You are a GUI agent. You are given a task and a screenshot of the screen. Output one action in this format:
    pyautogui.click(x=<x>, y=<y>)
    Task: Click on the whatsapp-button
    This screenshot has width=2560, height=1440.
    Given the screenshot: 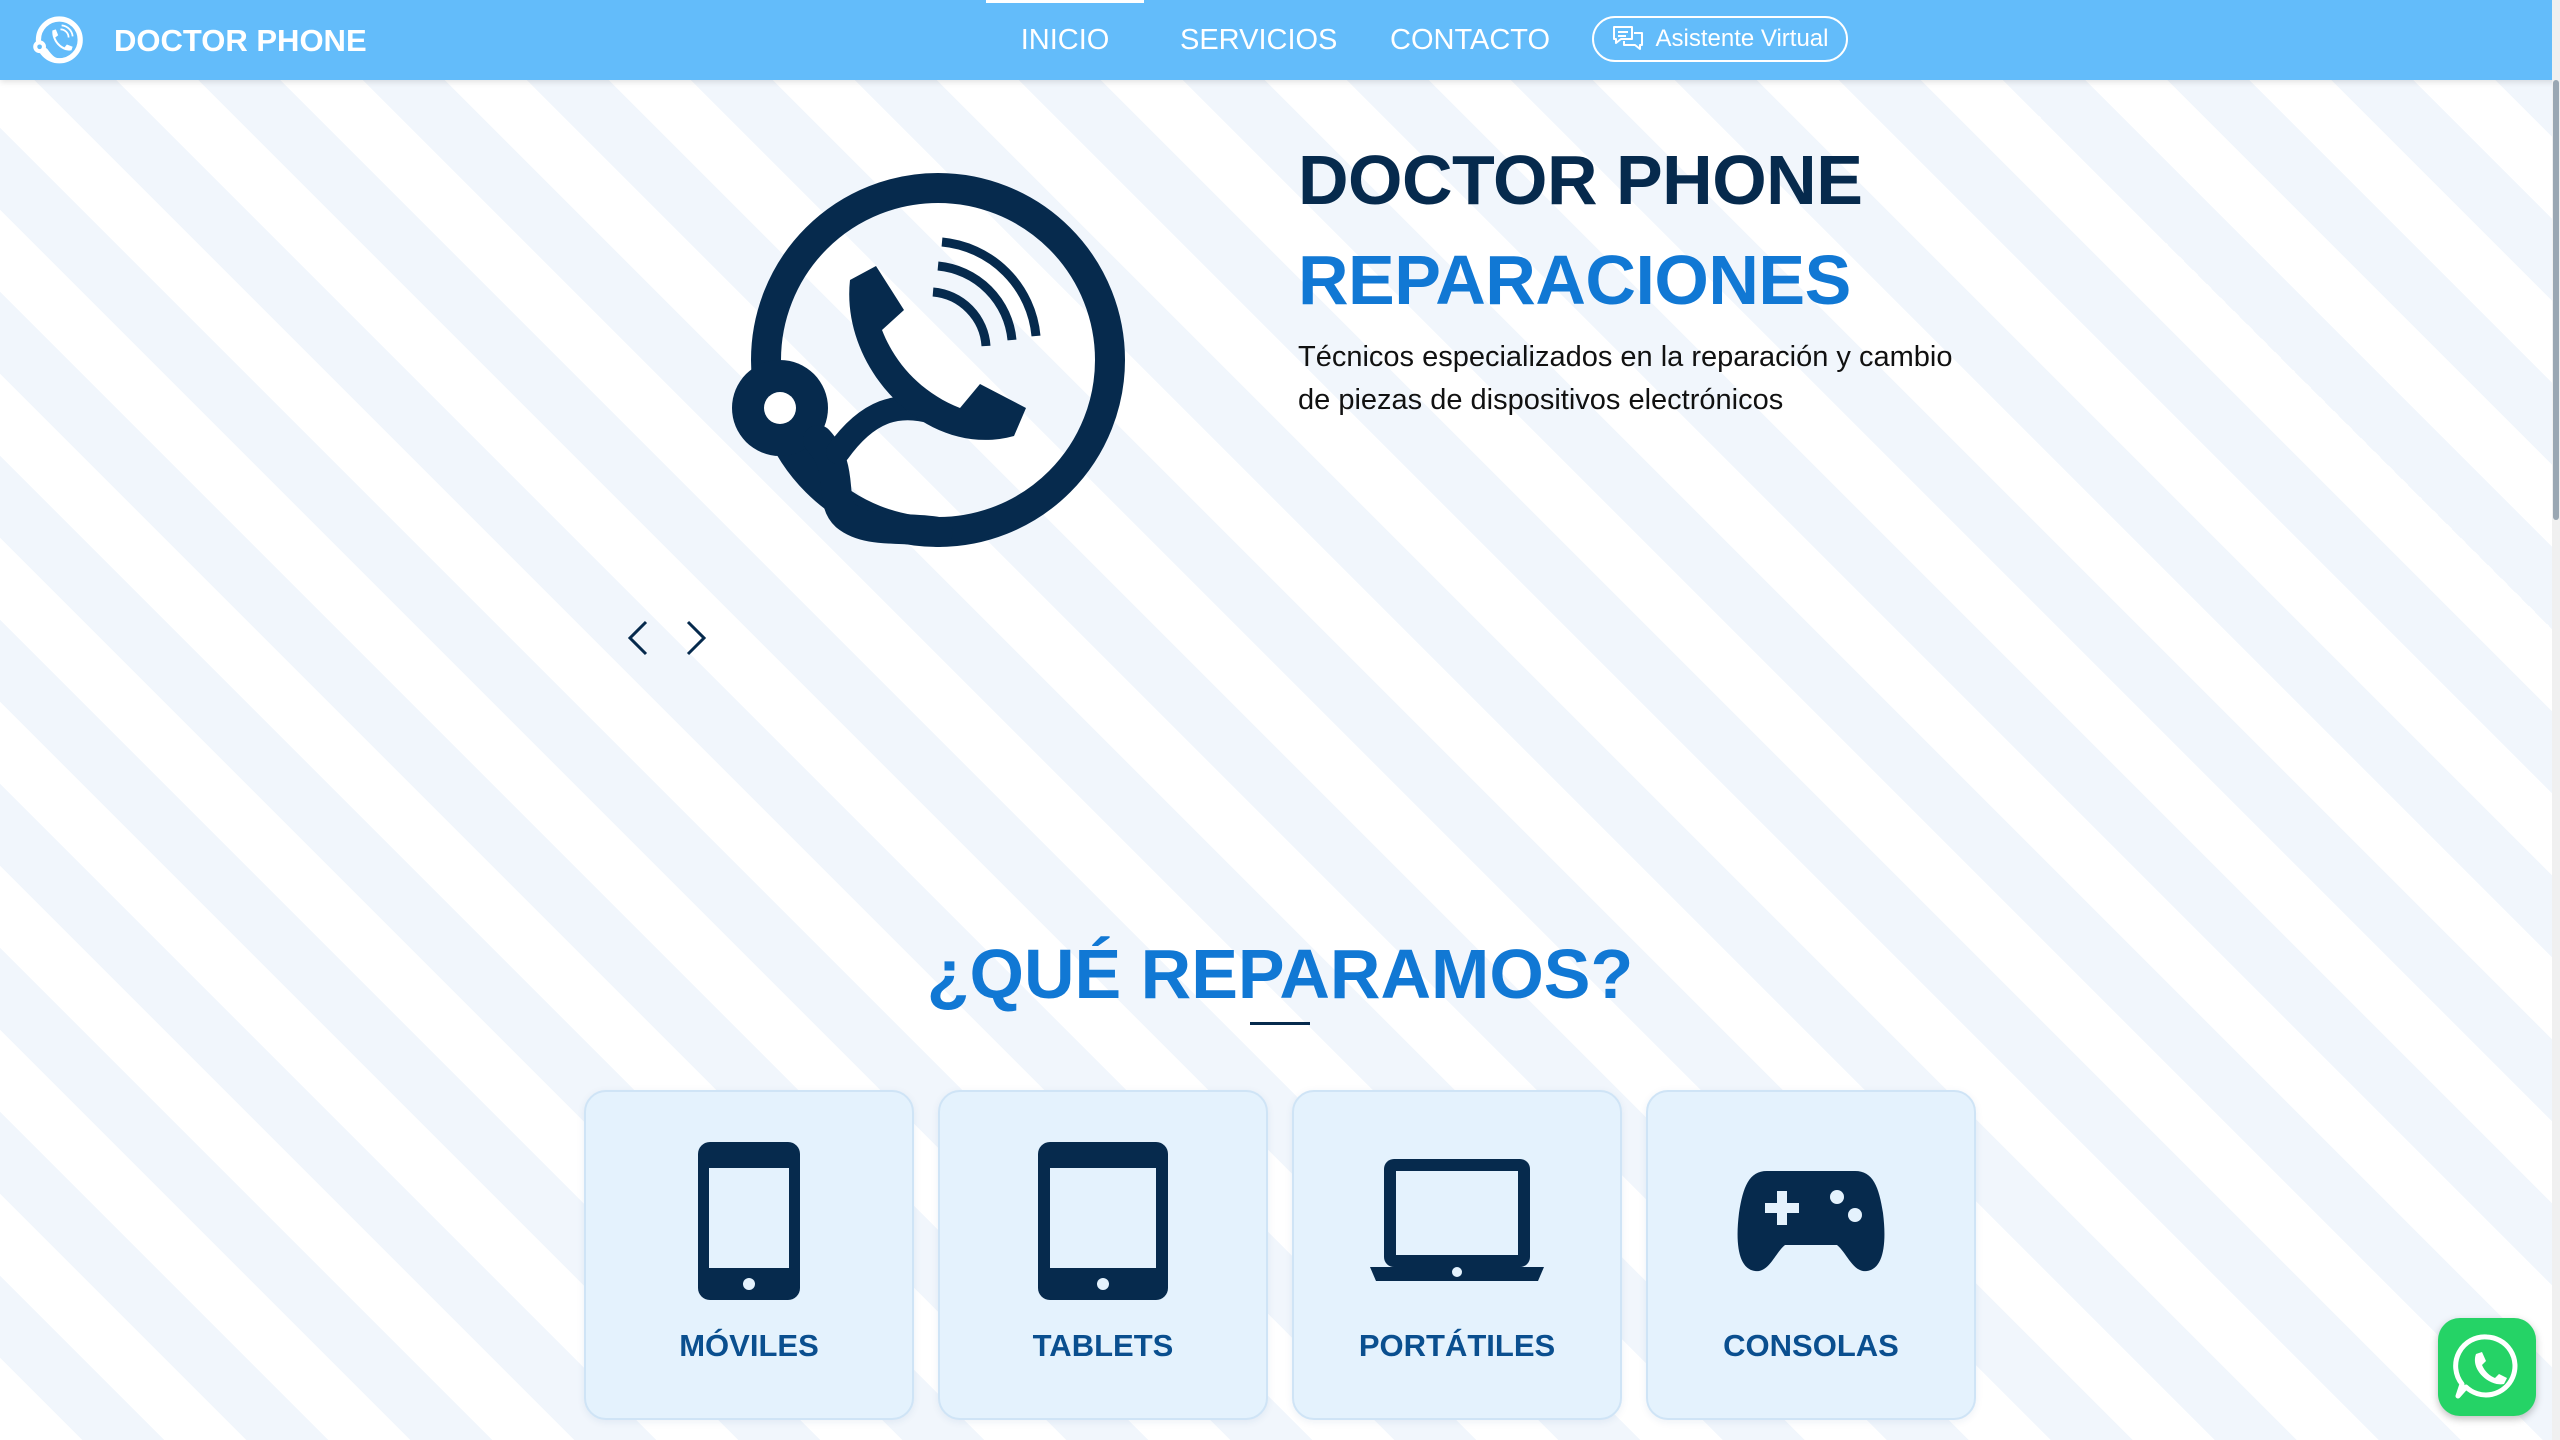 What is the action you would take?
    pyautogui.click(x=2487, y=1367)
    